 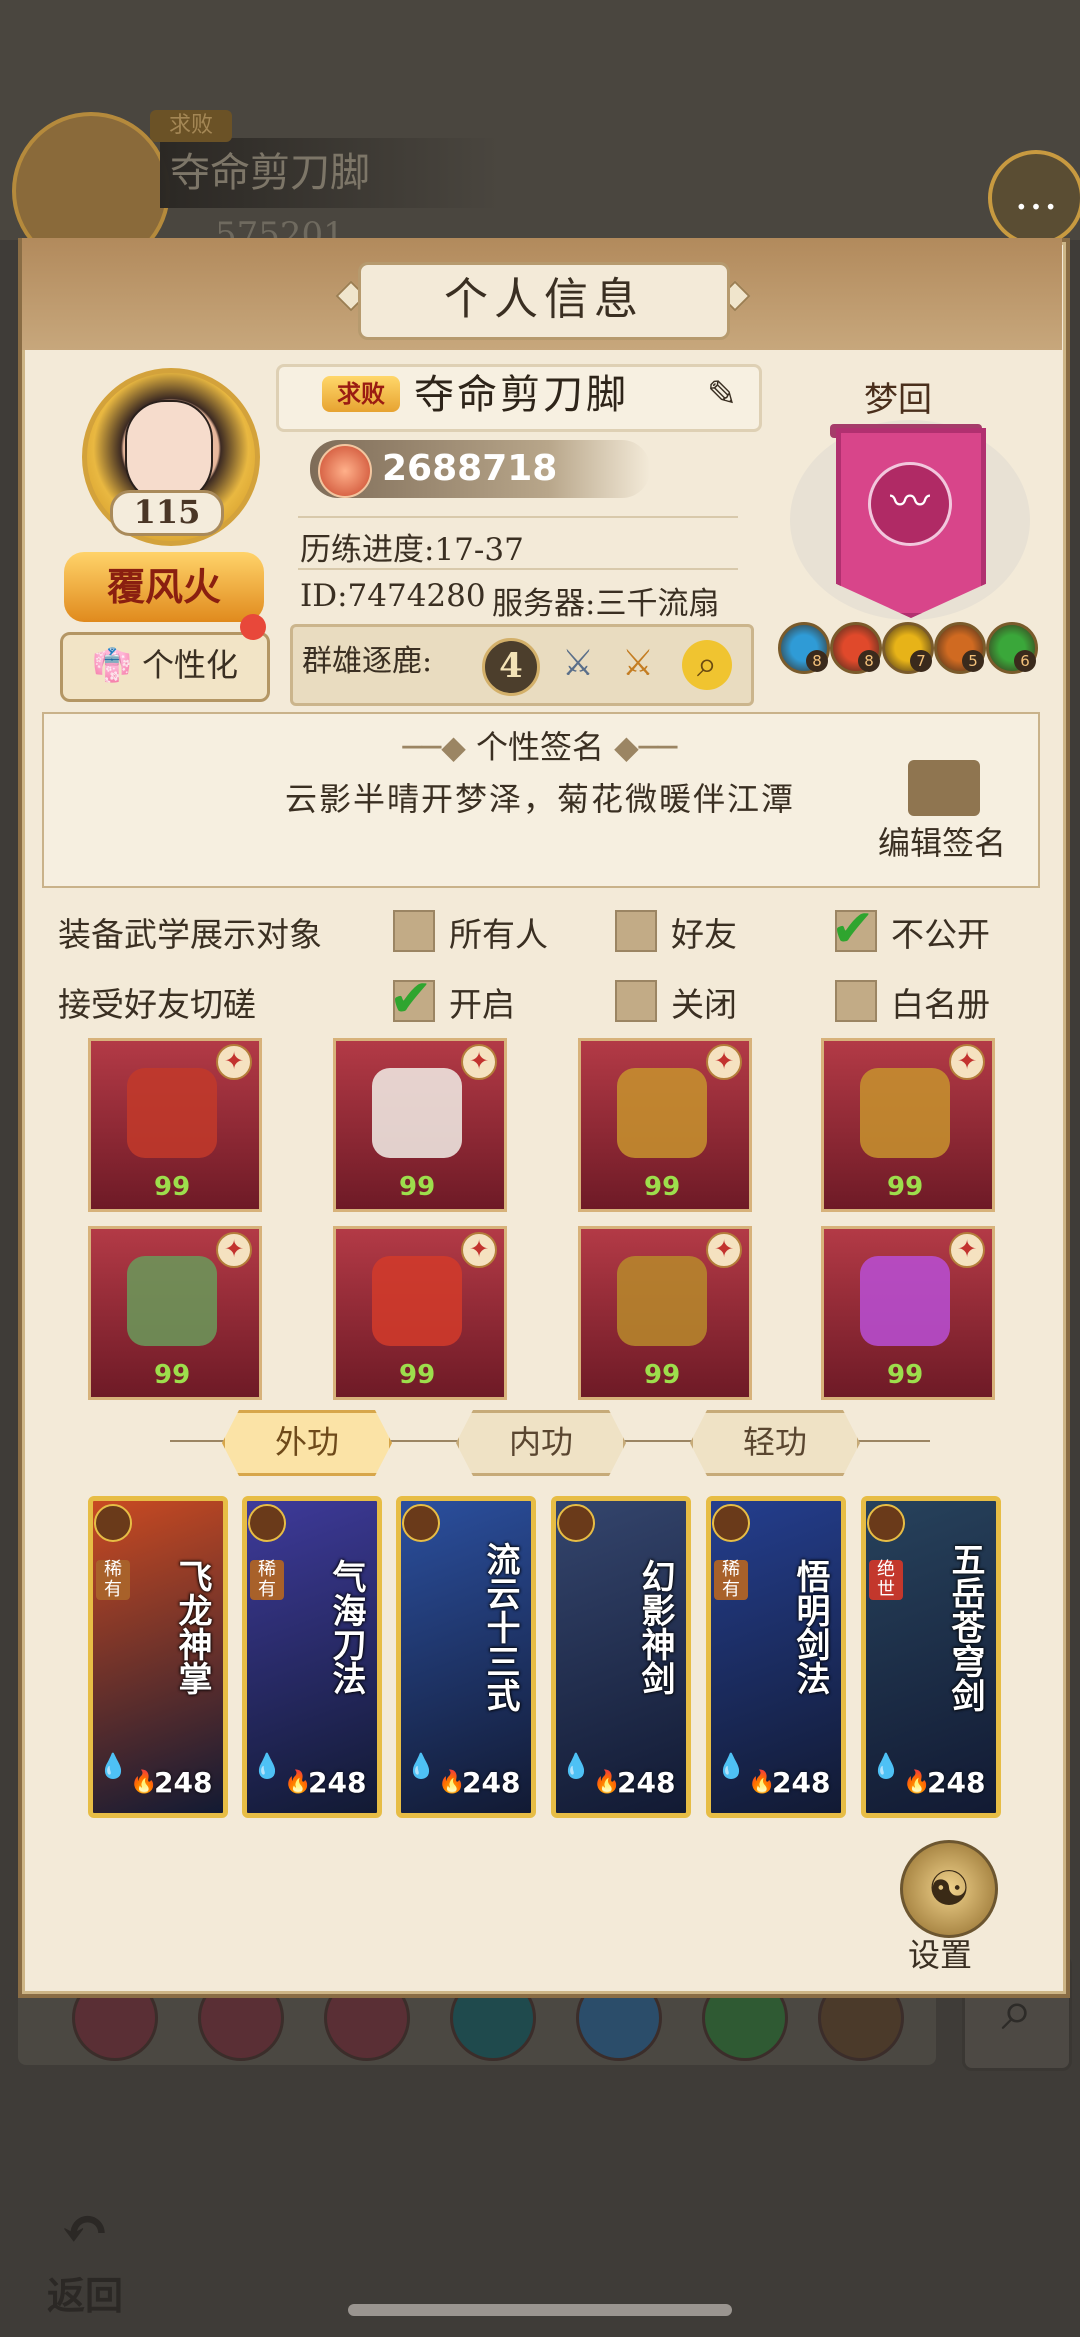 I want to click on gem-level: 7, so click(x=921, y=661).